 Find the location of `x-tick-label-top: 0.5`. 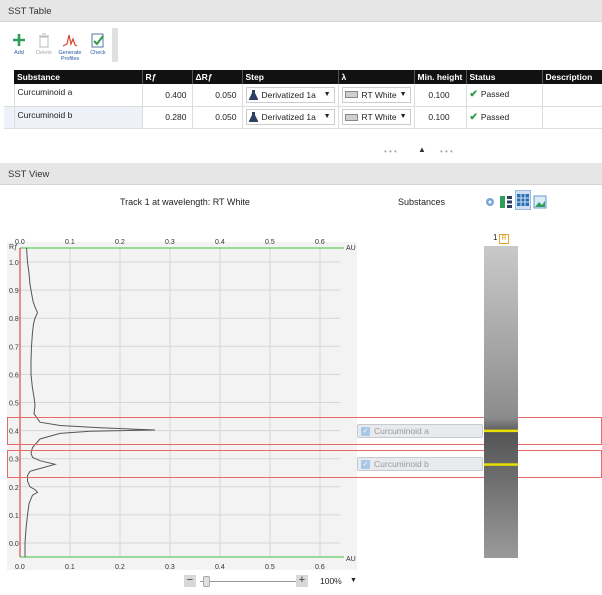

x-tick-label-top: 0.5 is located at coordinates (270, 242).